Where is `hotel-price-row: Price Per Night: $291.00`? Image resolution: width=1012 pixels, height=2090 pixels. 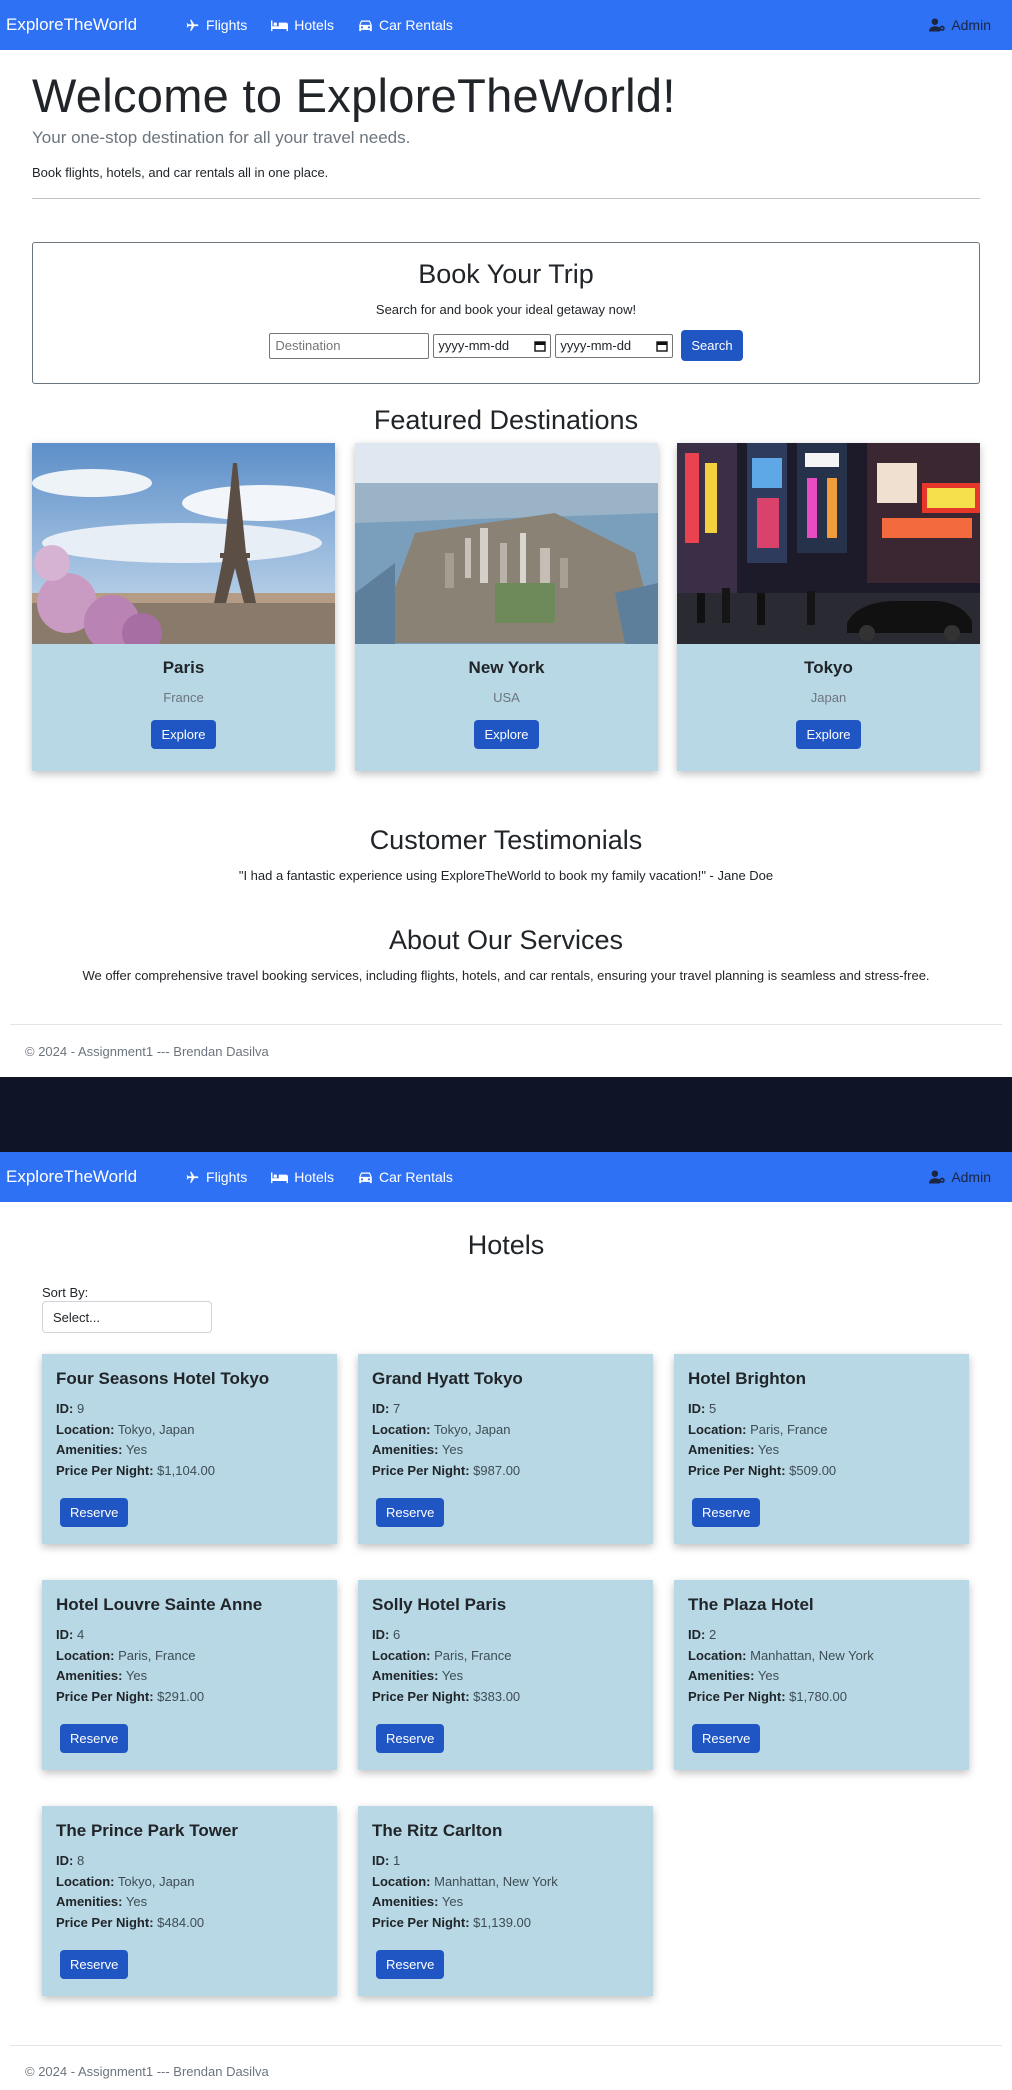 hotel-price-row: Price Per Night: $291.00 is located at coordinates (189, 1697).